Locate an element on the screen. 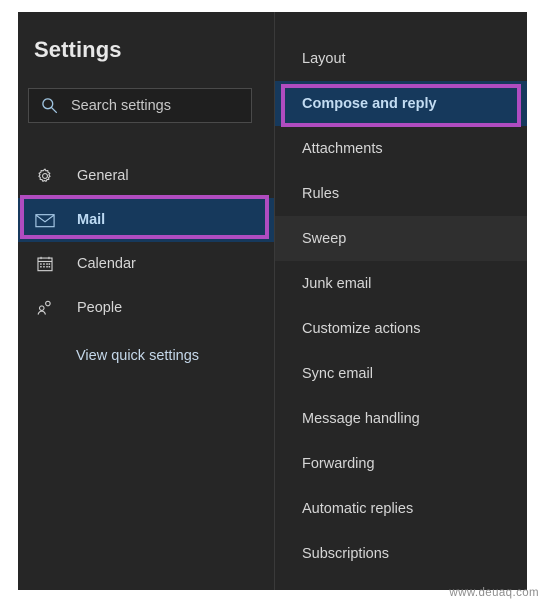 This screenshot has width=543, height=603. sidebar-item-calendar: Calendar is located at coordinates (146, 264).